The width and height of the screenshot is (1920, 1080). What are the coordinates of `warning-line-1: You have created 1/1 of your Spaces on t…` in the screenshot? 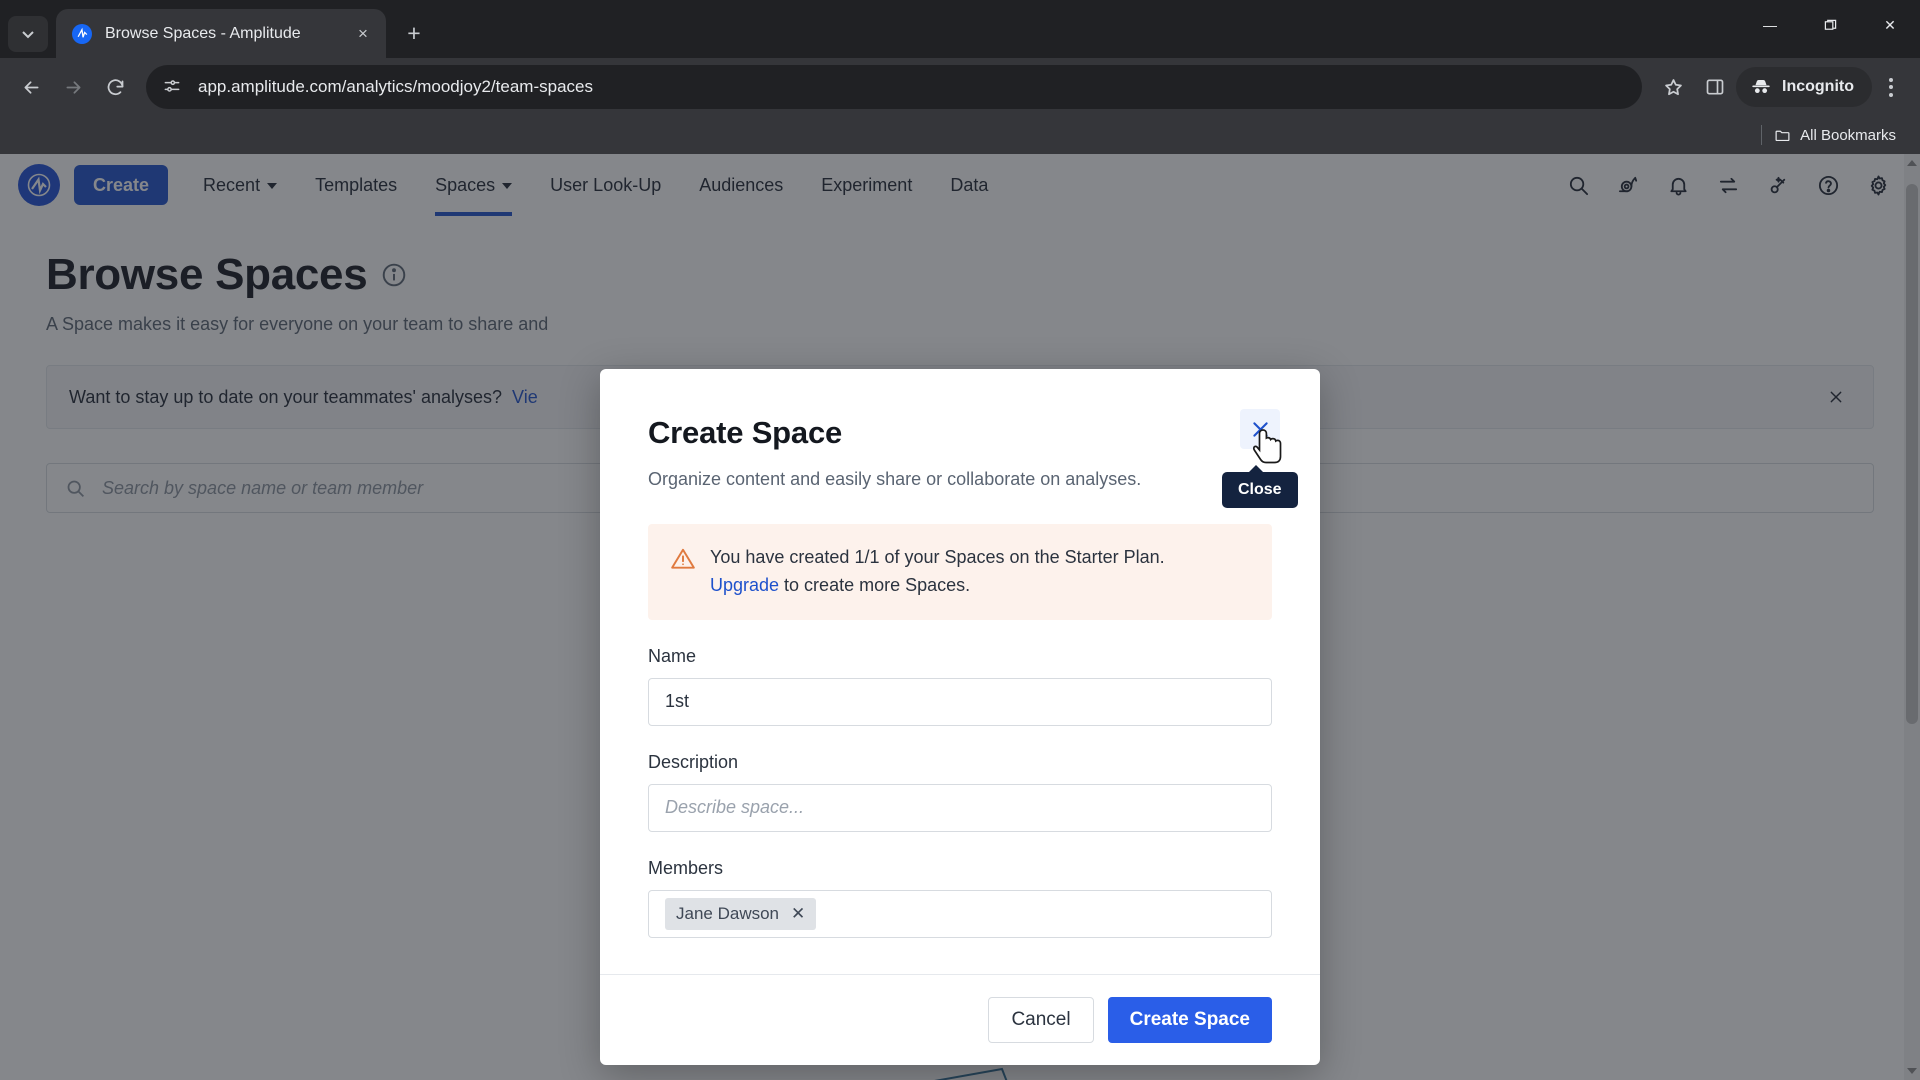 It's located at (937, 557).